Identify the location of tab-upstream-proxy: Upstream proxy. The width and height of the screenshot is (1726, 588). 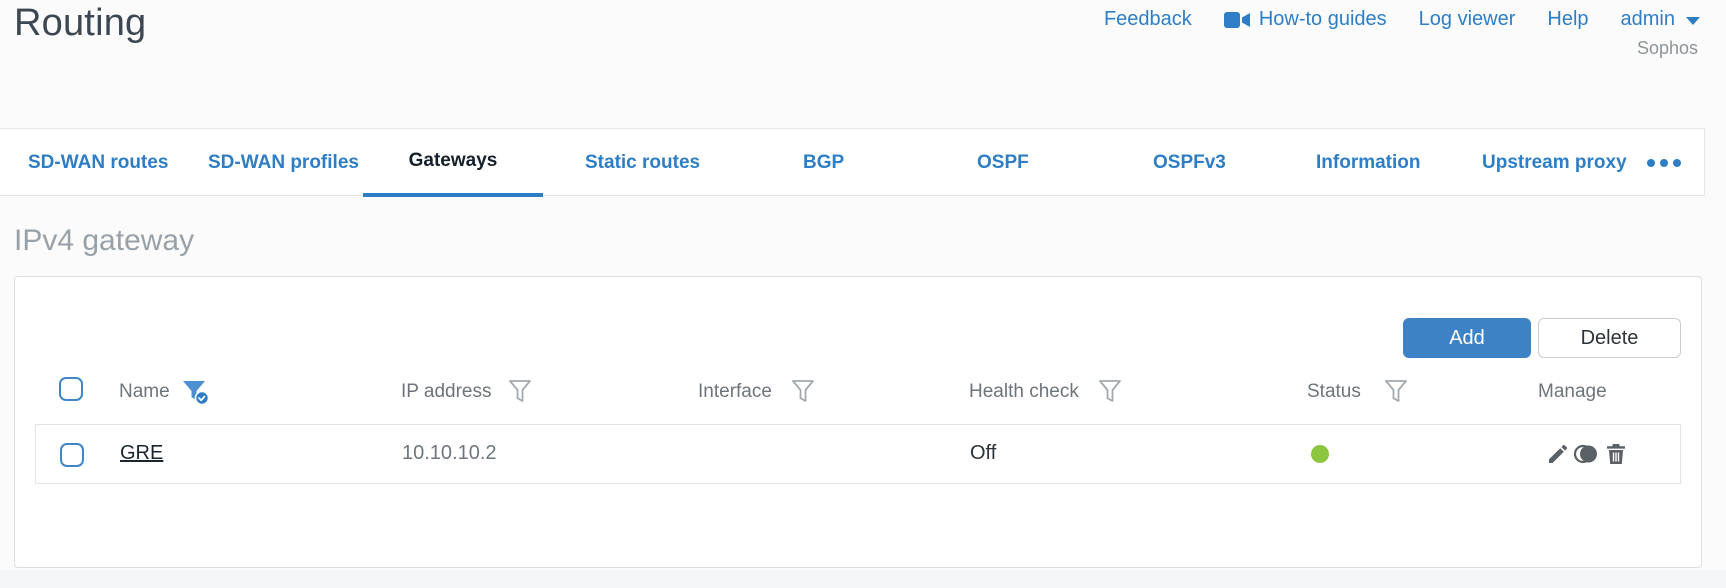
(1554, 163).